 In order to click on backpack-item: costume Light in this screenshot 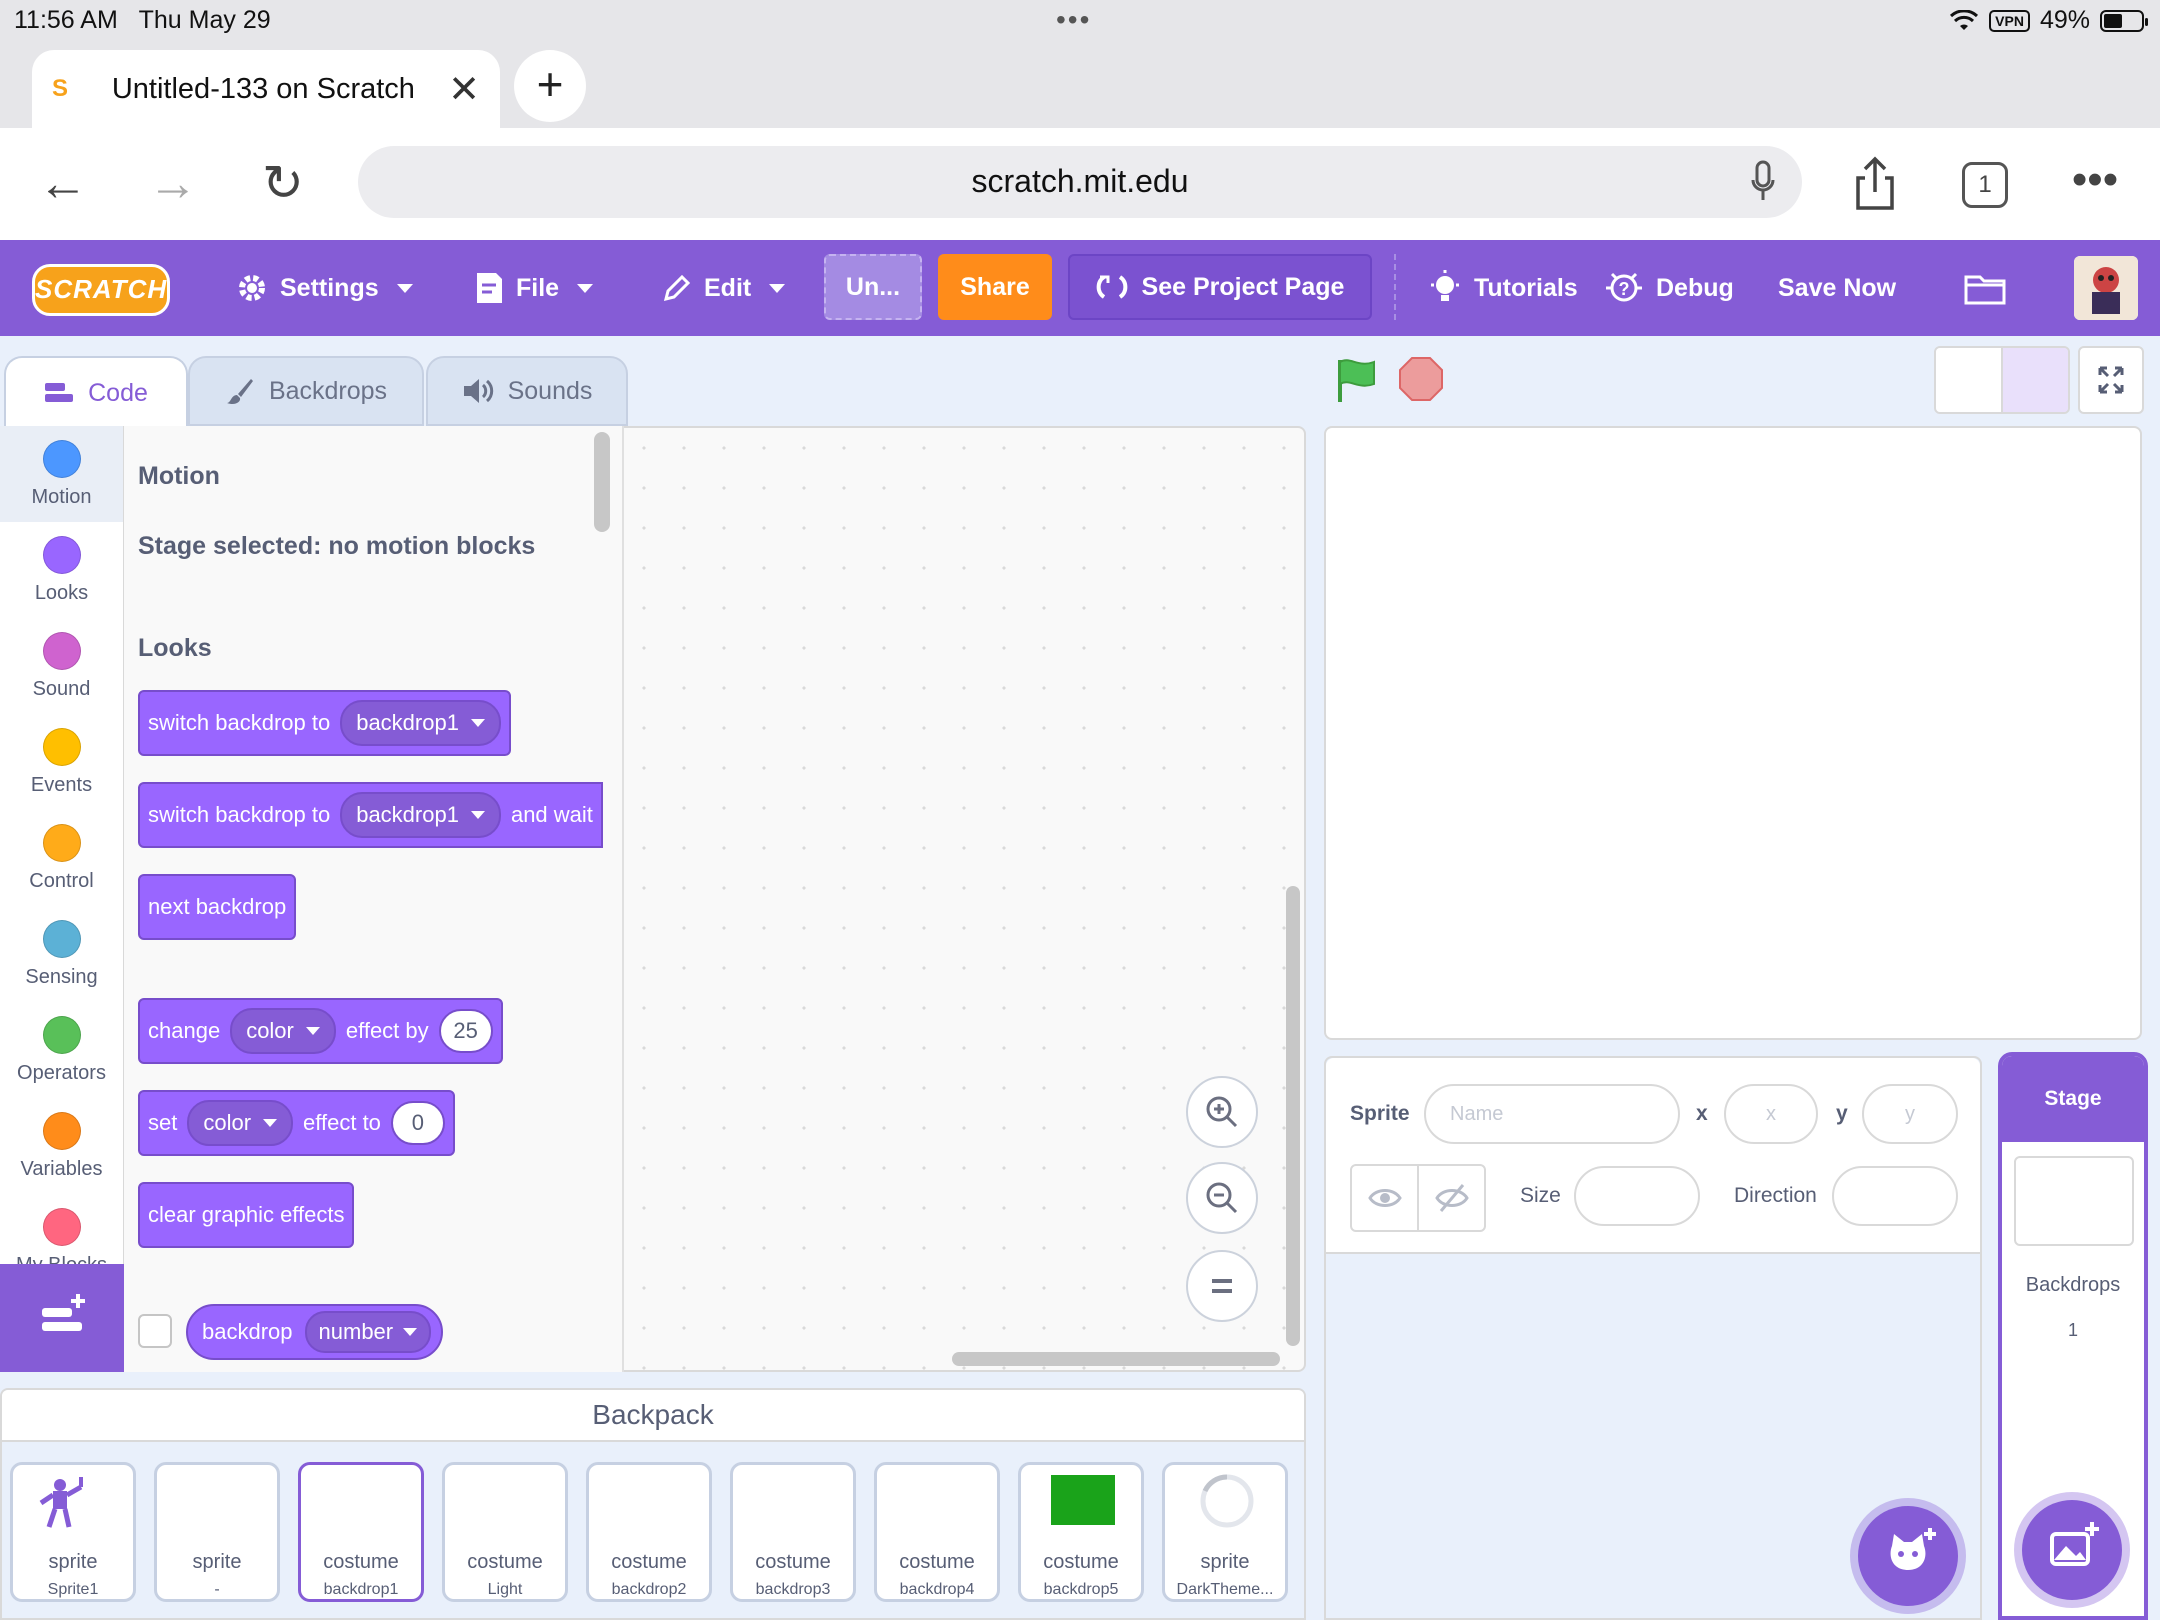, I will do `click(505, 1532)`.